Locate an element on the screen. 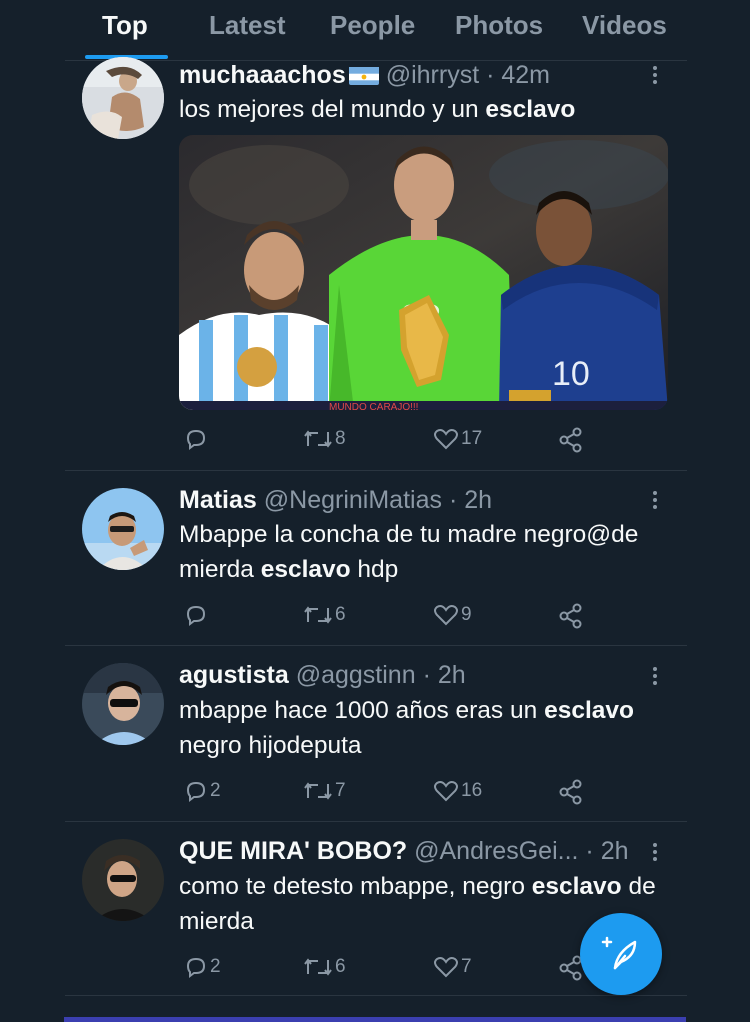 This screenshot has width=750, height=1022. tweet-actions: 2 7 16 is located at coordinates (375, 790).